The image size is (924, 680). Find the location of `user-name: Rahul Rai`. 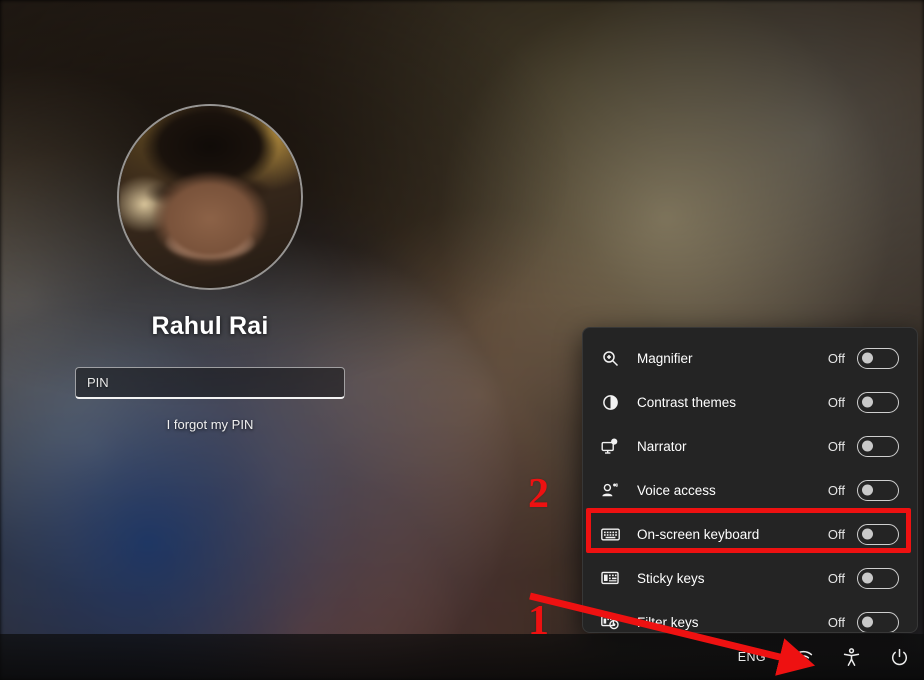

user-name: Rahul Rai is located at coordinates (210, 326).